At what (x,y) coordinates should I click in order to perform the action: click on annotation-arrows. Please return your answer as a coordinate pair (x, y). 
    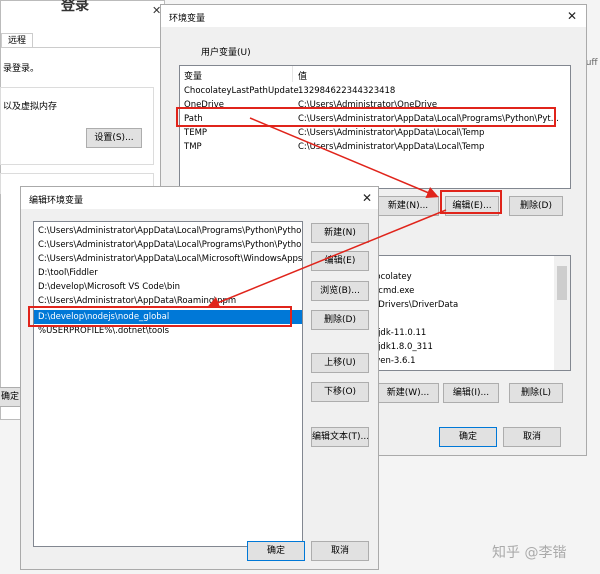
    Looking at the image, I should click on (327, 213).